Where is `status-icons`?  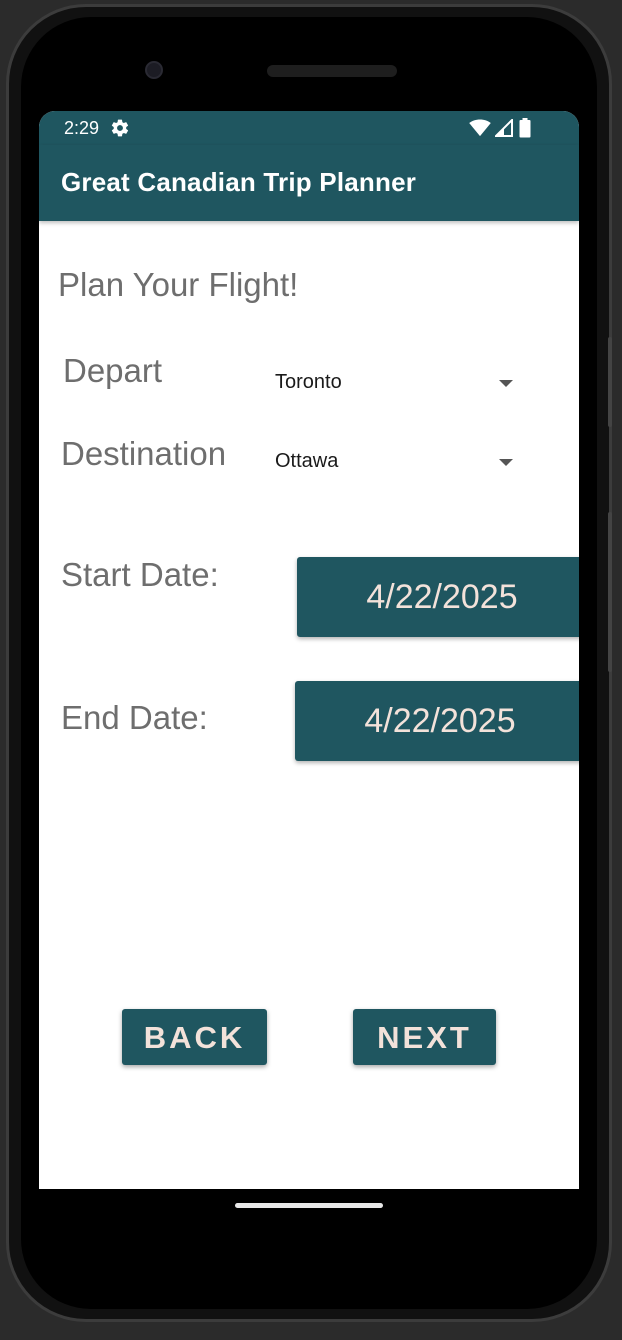 status-icons is located at coordinates (506, 128).